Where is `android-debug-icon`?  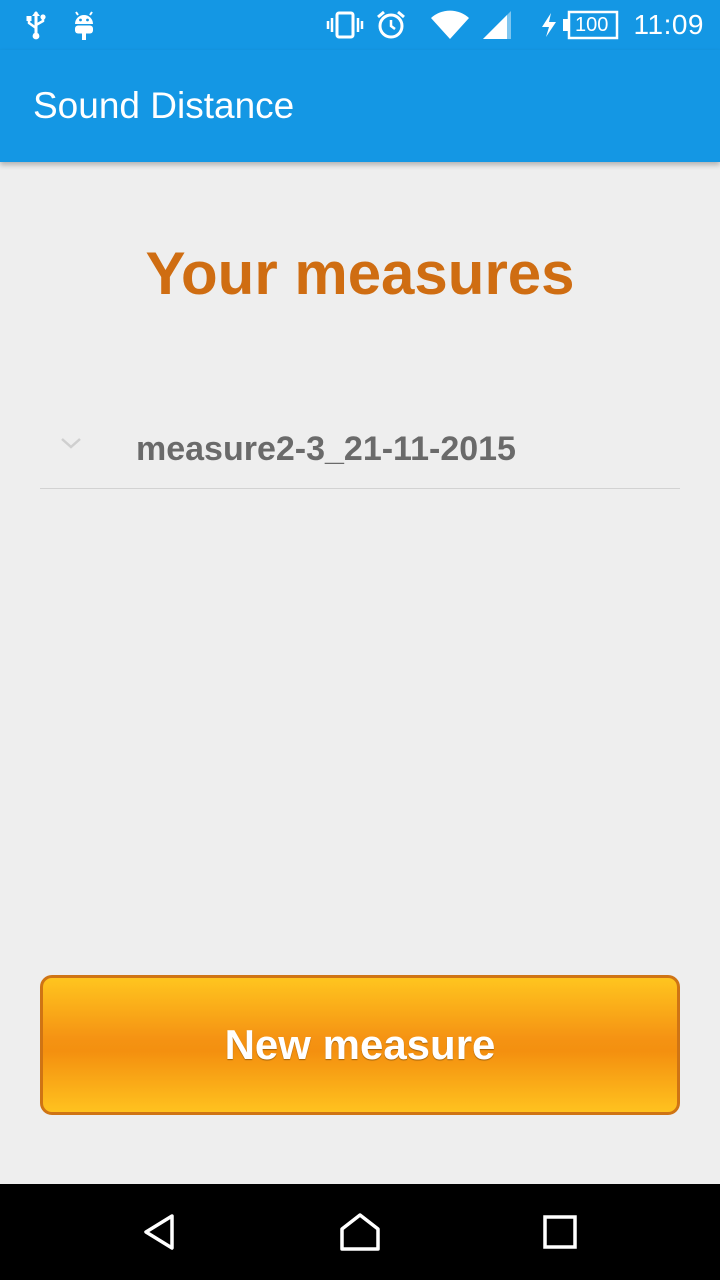
android-debug-icon is located at coordinates (84, 25).